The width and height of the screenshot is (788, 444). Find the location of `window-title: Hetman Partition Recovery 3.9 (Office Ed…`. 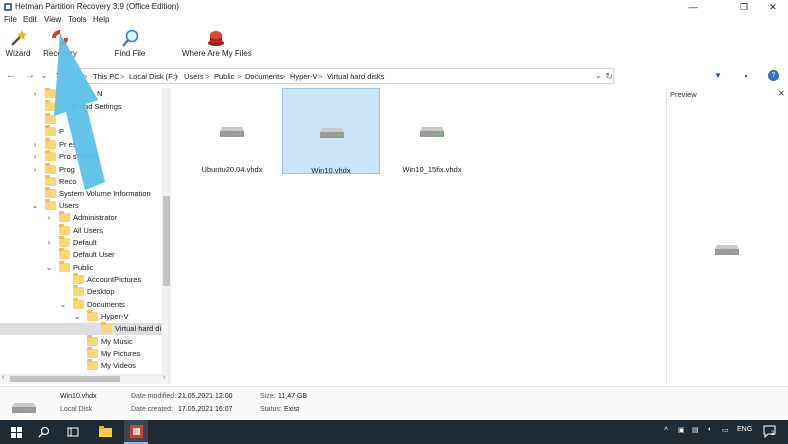

window-title: Hetman Partition Recovery 3.9 (Office Ed… is located at coordinates (97, 6).